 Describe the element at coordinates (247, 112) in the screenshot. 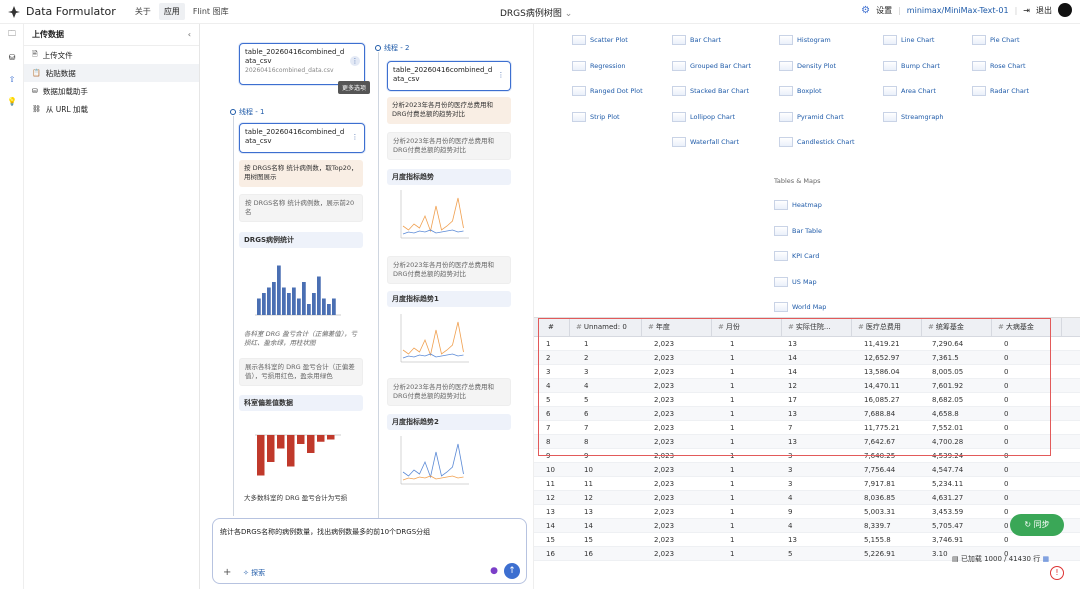

I see `thread-1-label: 线程 - 1` at that location.